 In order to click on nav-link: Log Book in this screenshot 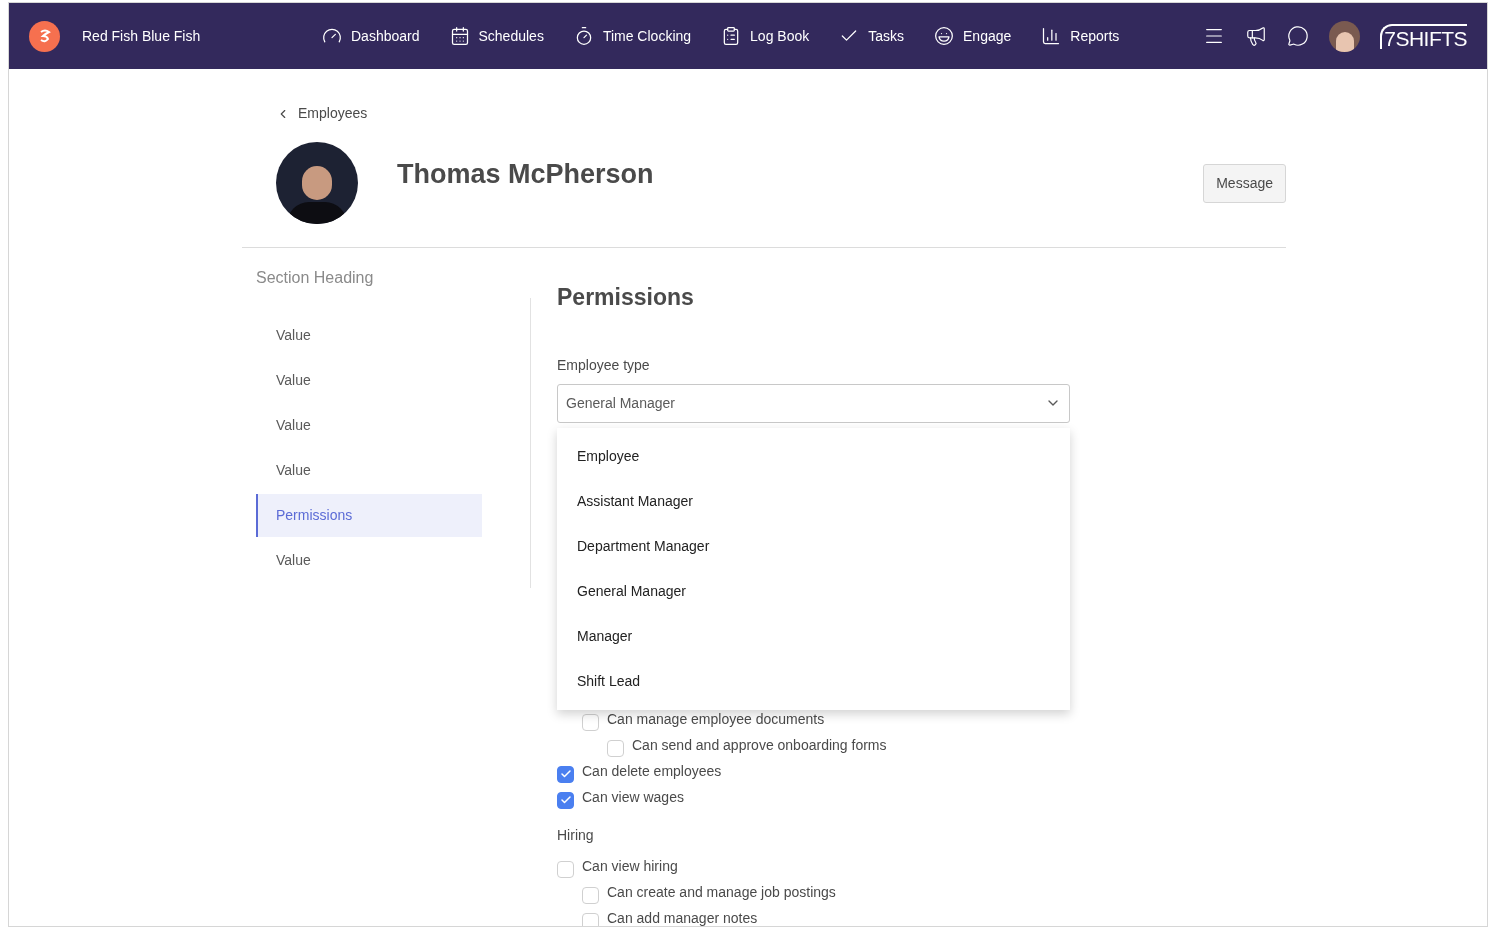, I will do `click(765, 36)`.